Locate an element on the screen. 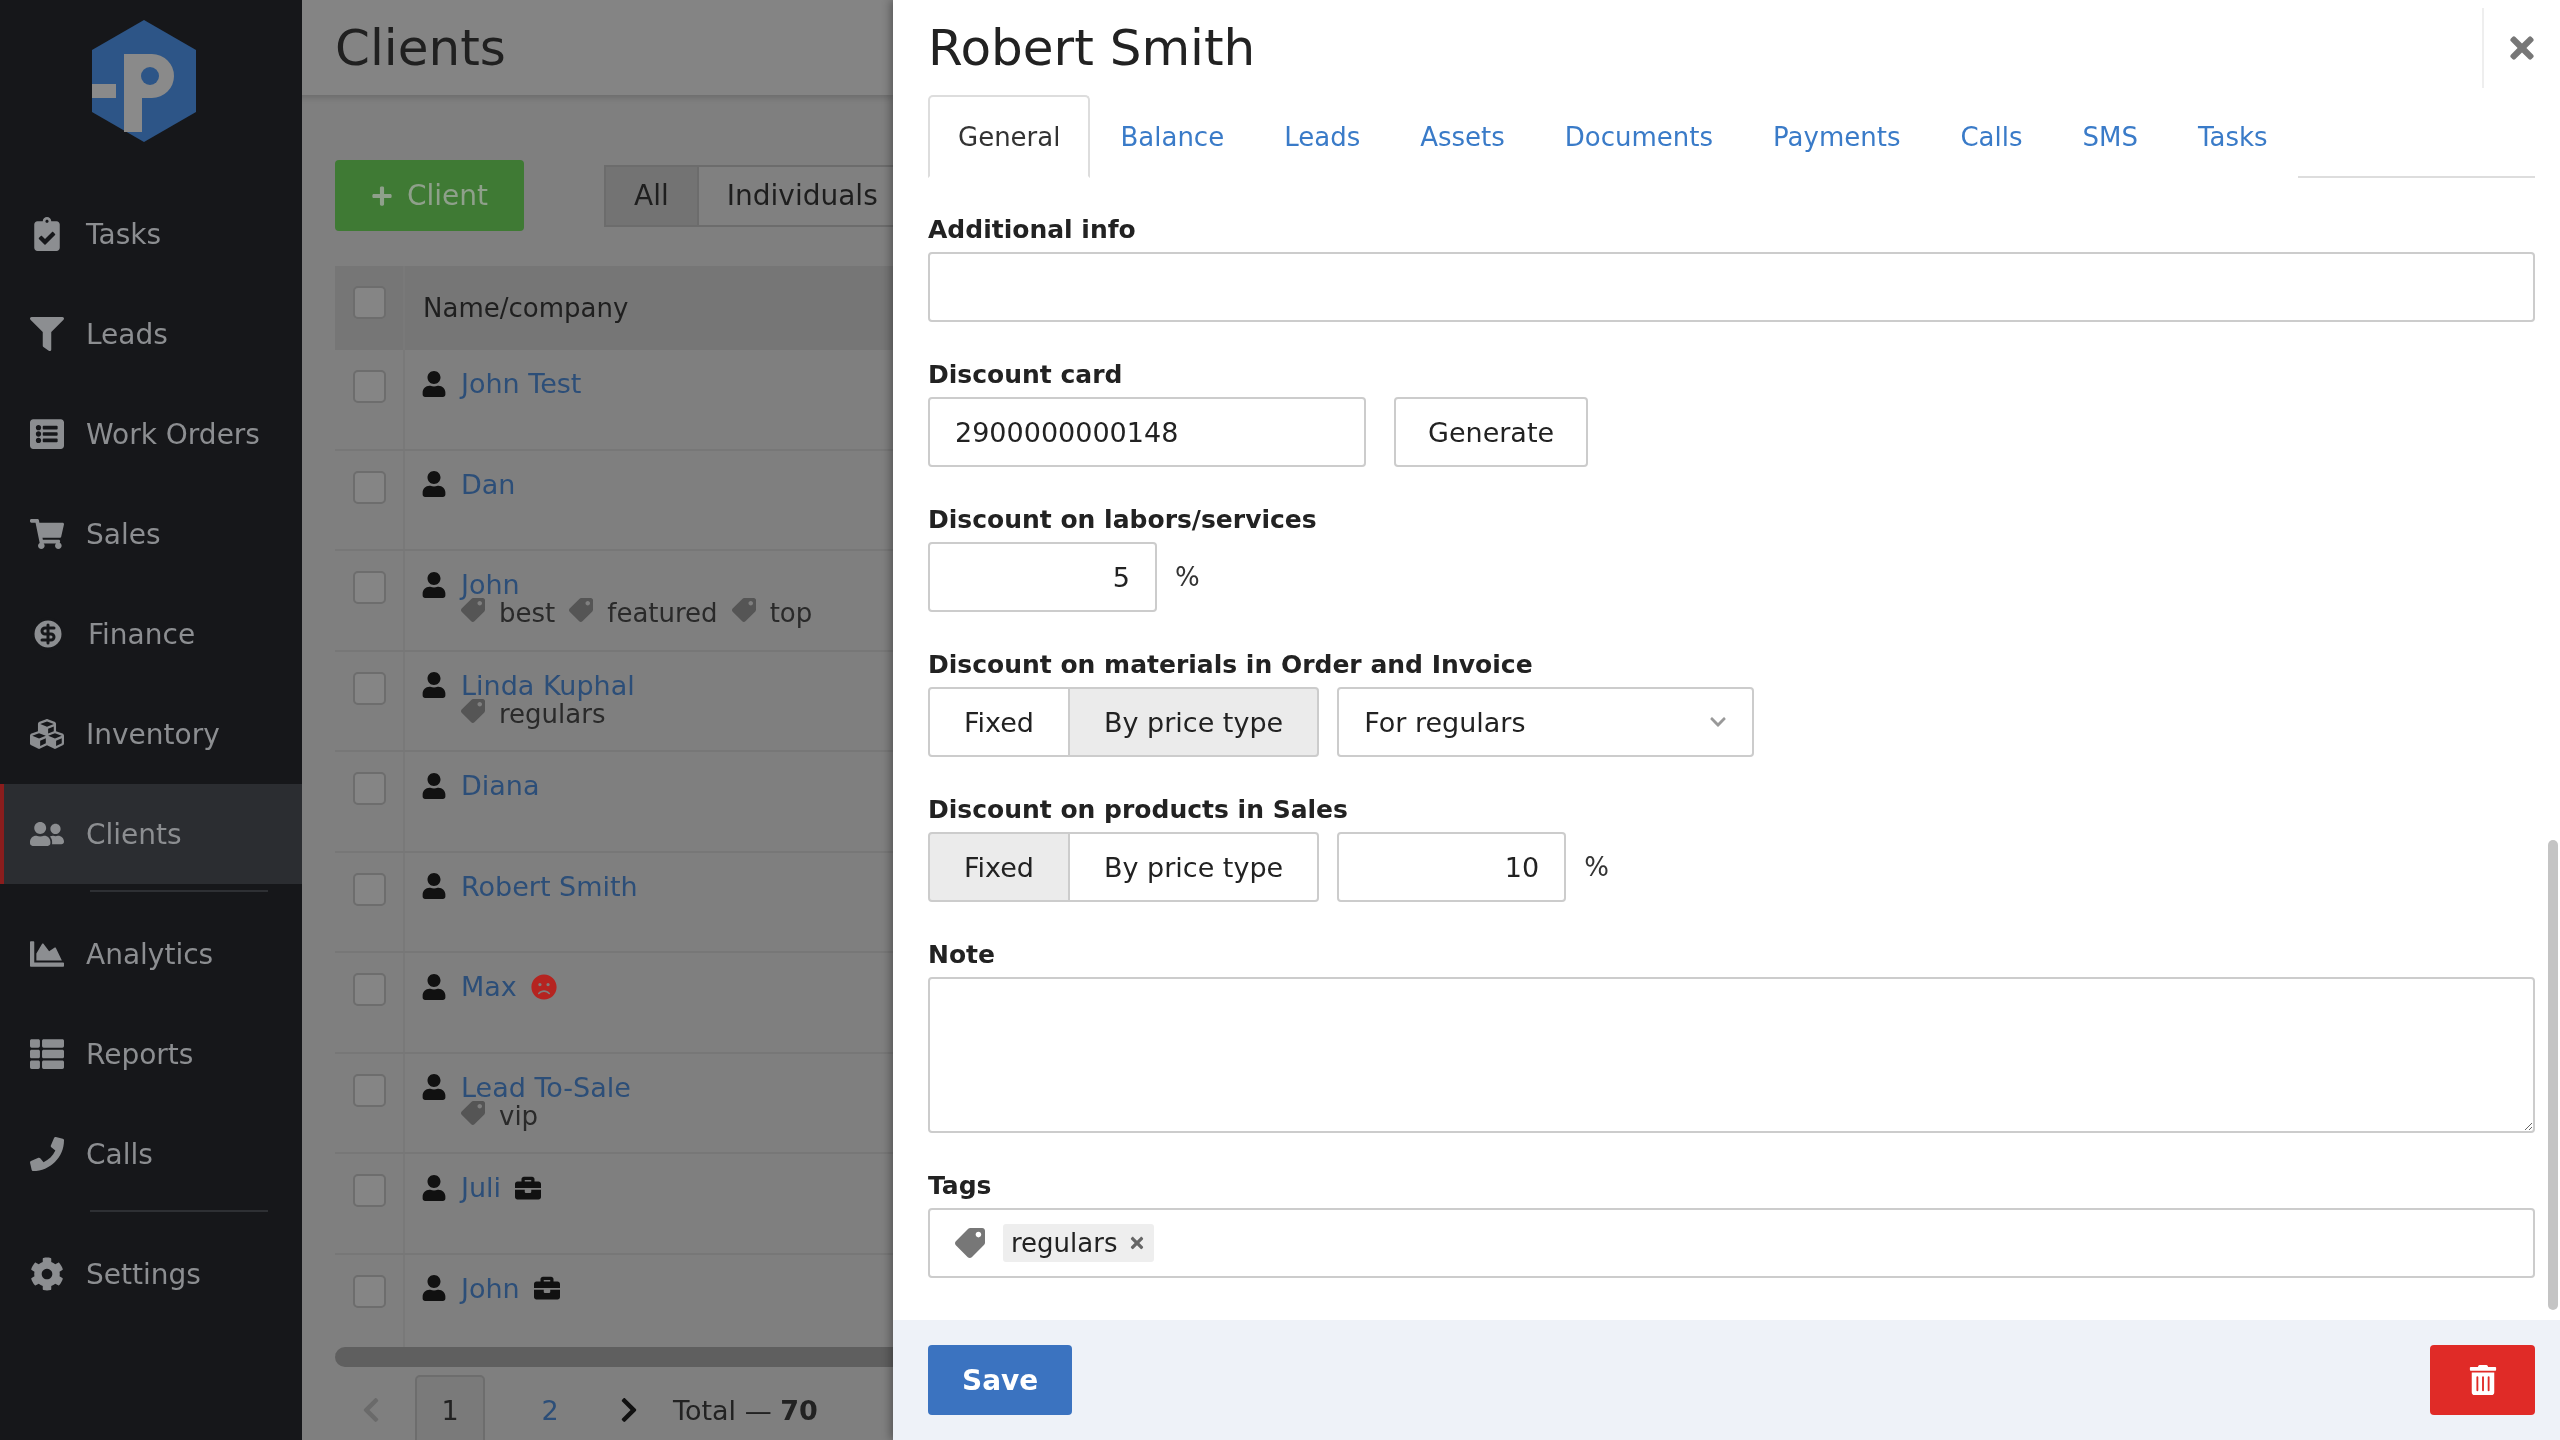  list-icon is located at coordinates (47, 434).